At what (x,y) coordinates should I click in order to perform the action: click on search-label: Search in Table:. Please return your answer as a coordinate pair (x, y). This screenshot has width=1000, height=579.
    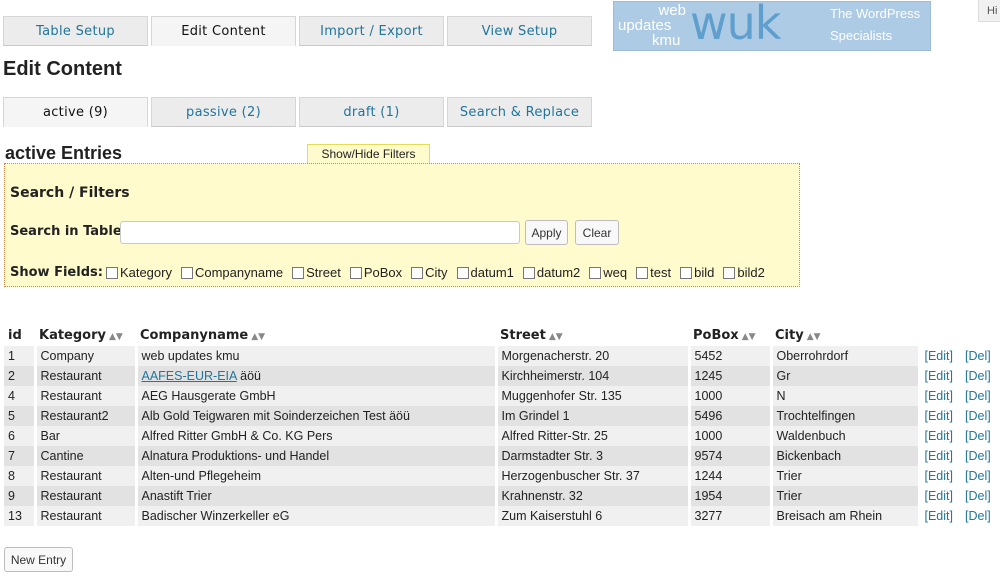
    Looking at the image, I should click on (68, 231).